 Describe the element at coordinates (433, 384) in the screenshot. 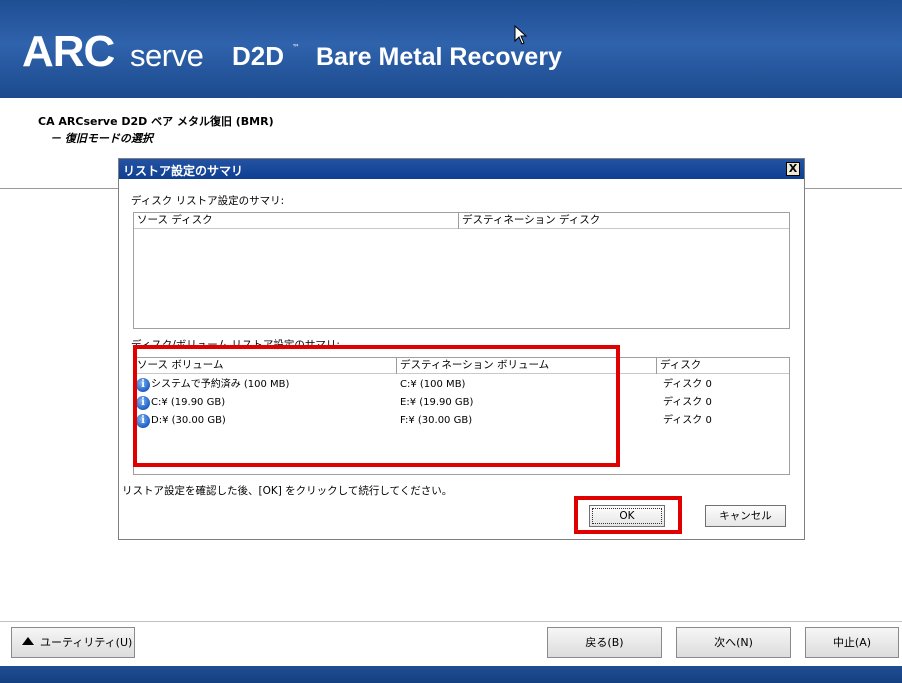

I see `dest-volume: C:¥ (100 MB)` at that location.